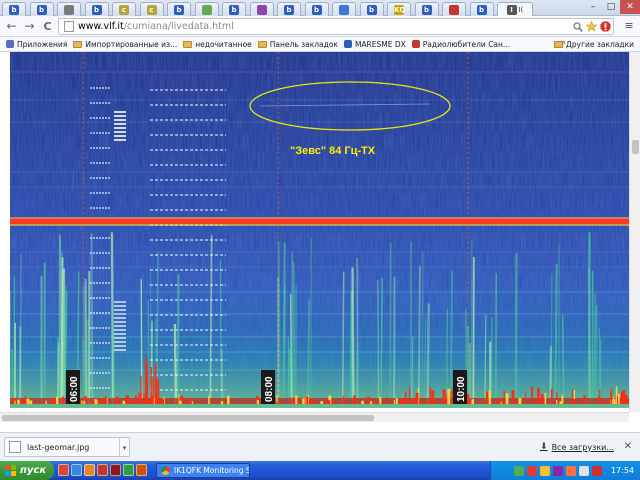  I want to click on other-bookmarks-label: Другие закладки, so click(600, 44).